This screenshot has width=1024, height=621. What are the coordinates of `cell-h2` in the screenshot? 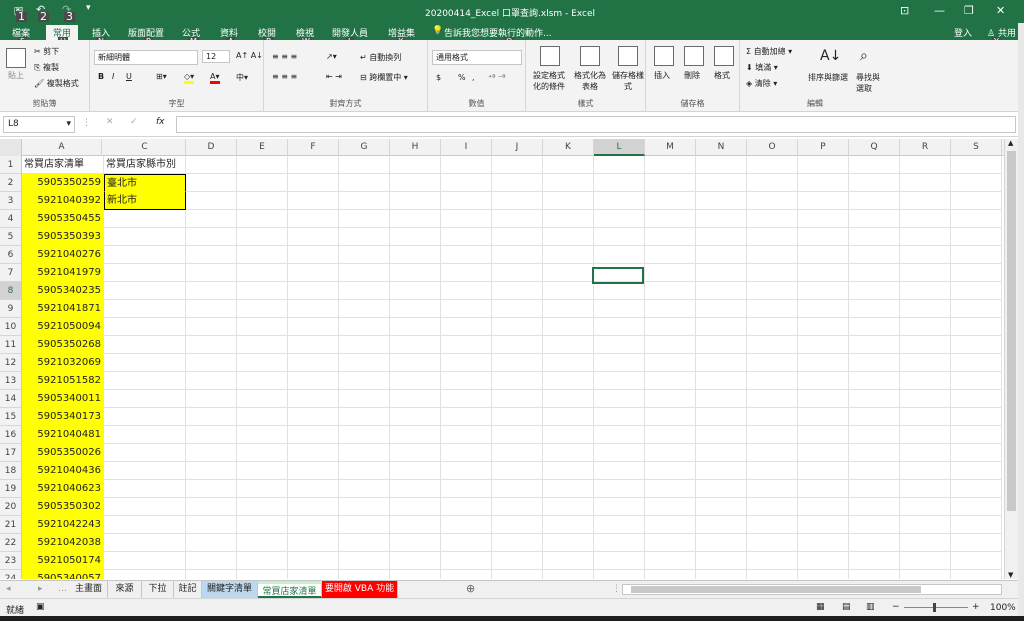 It's located at (415, 183).